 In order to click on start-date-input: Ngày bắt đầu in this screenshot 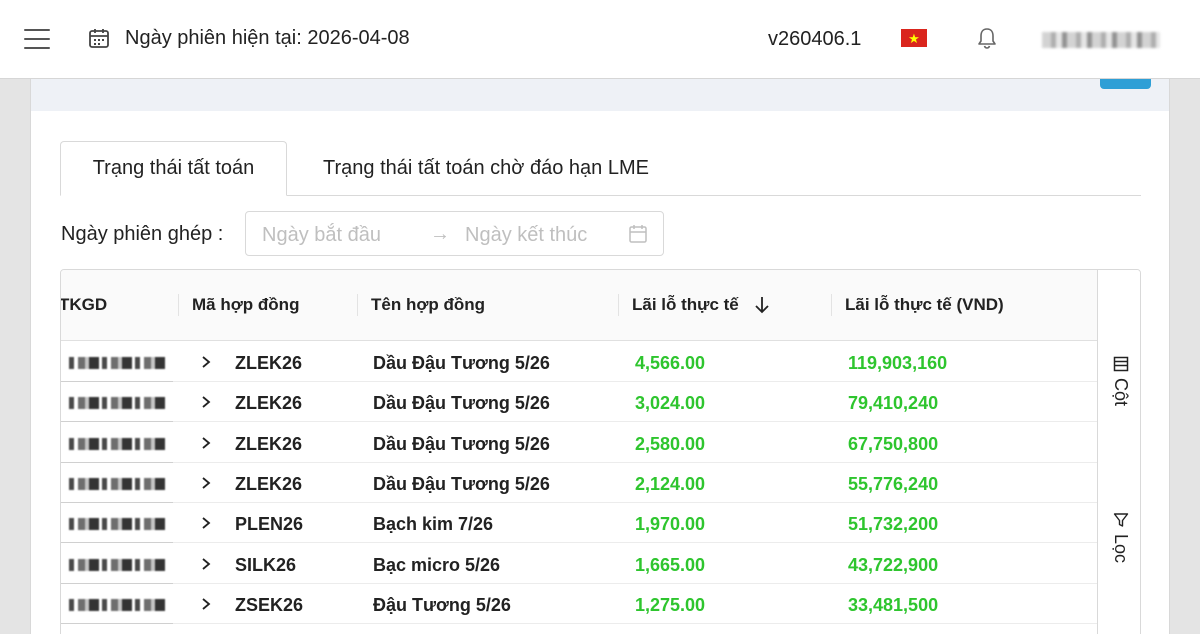, I will do `click(321, 235)`.